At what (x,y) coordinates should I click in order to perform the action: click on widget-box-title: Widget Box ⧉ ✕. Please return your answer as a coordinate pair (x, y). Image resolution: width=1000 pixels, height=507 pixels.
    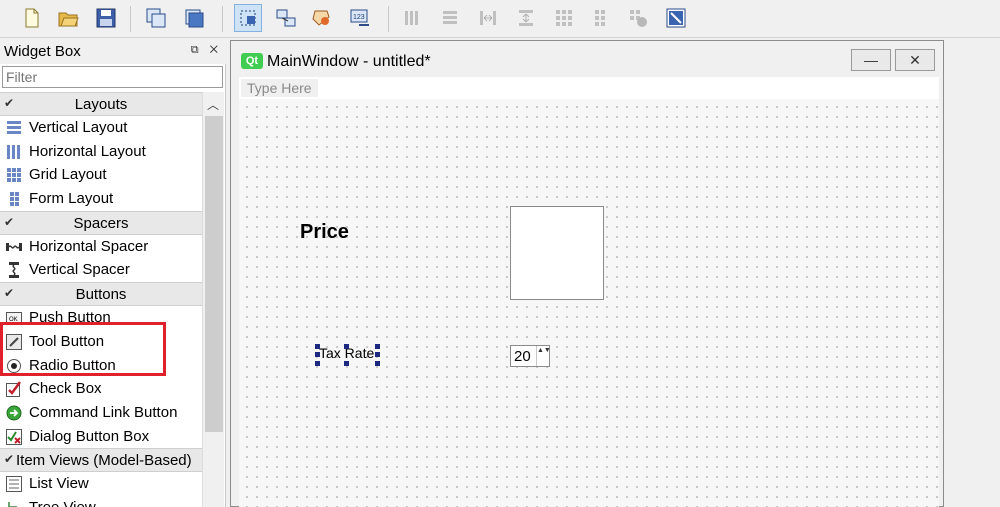
    Looking at the image, I should click on (113, 52).